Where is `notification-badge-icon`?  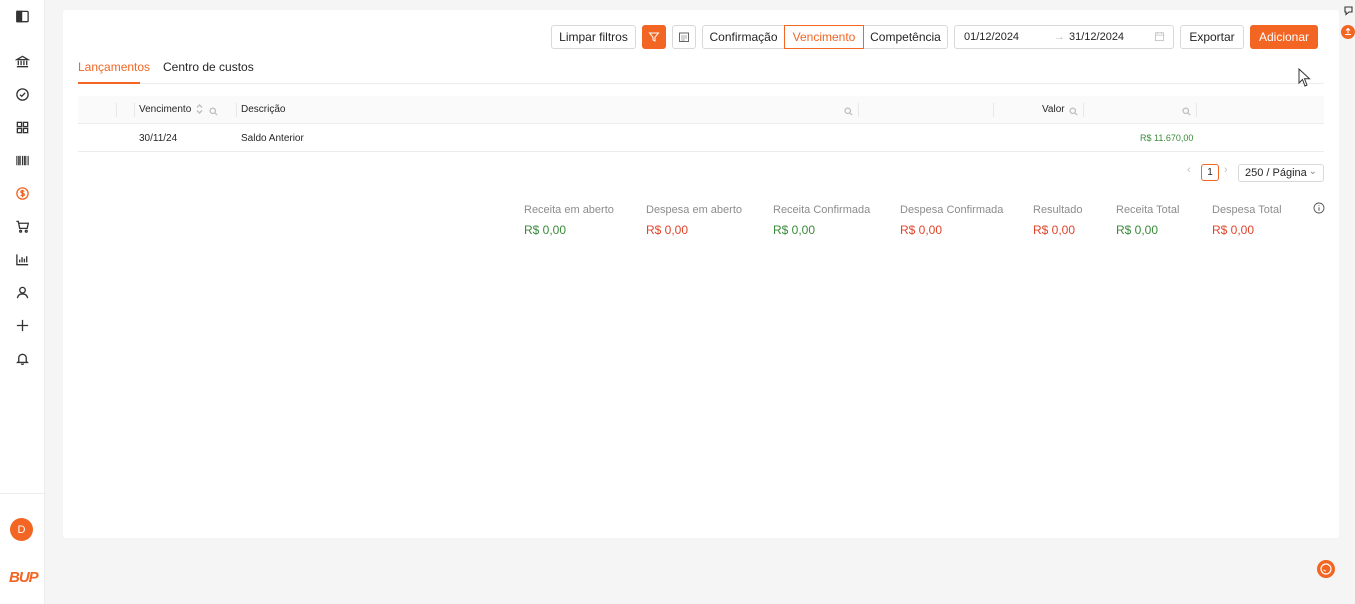
notification-badge-icon is located at coordinates (1348, 32).